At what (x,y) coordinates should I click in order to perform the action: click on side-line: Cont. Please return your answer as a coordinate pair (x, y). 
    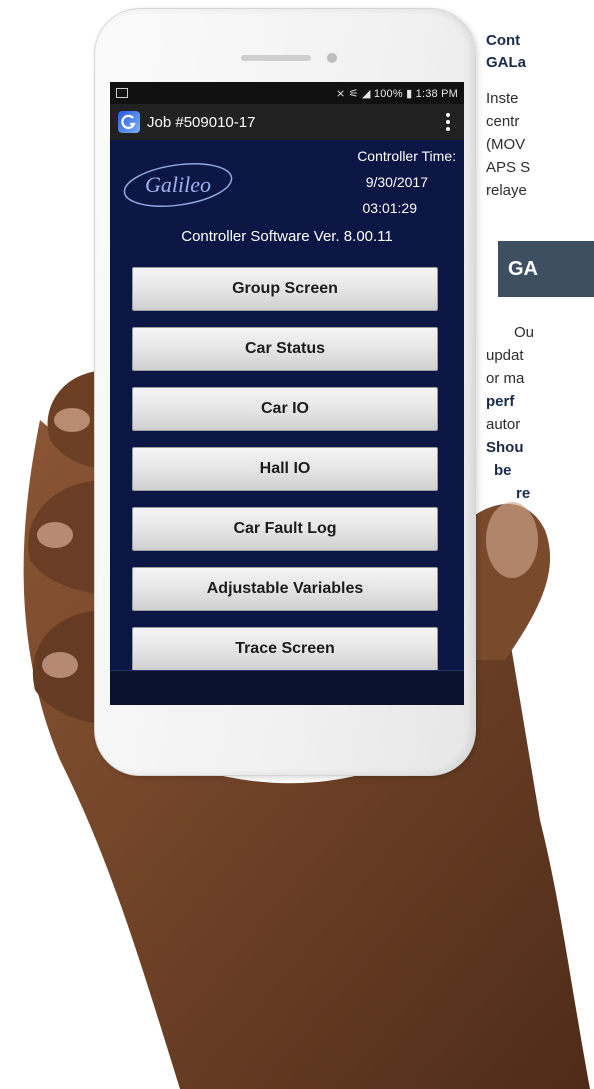
    Looking at the image, I should click on (503, 40).